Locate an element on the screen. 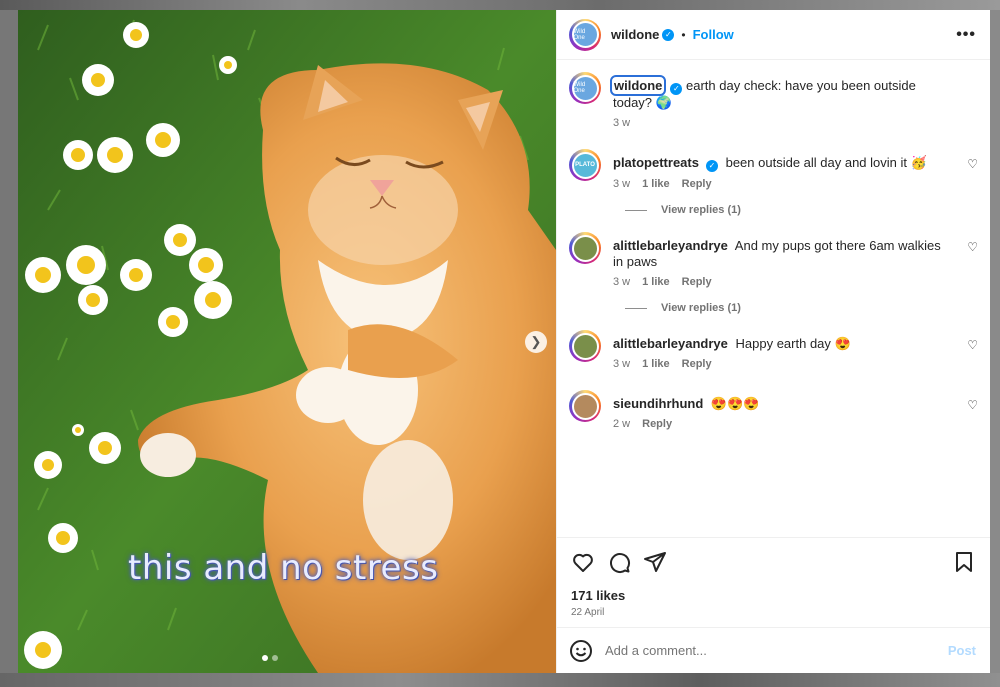  backdrop-bottom is located at coordinates (500, 680).